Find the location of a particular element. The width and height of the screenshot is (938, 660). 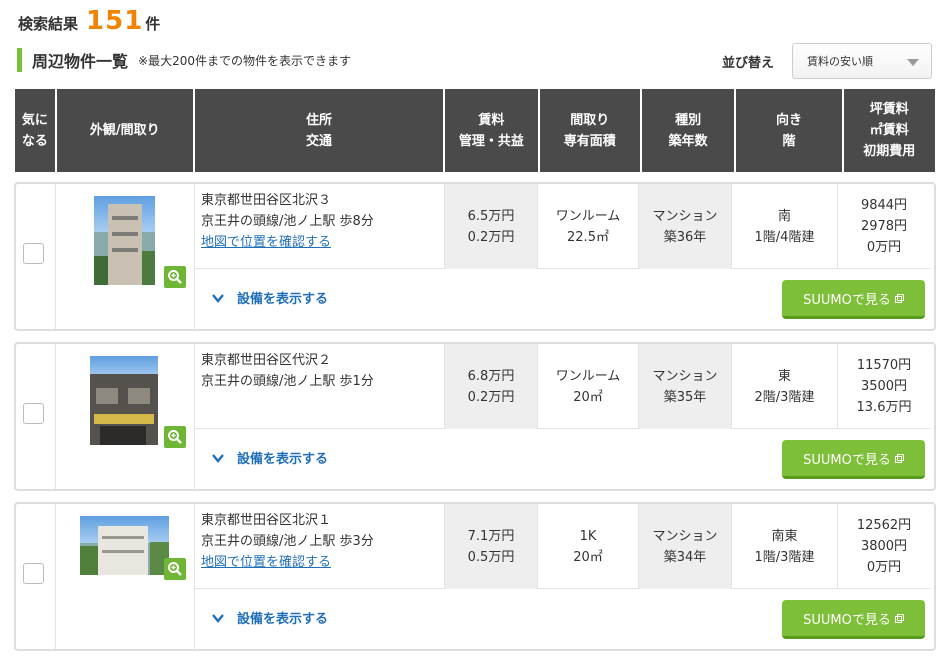

dropdown-arrow-icon is located at coordinates (913, 62).